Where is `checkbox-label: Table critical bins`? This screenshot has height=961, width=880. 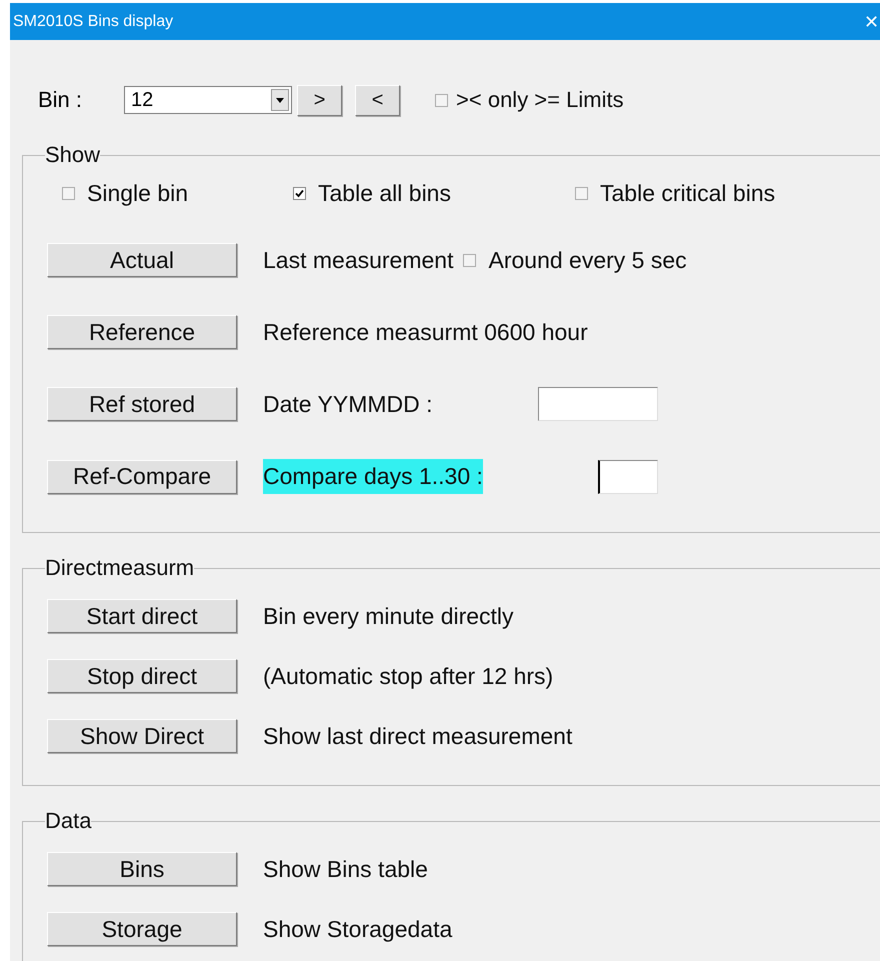
checkbox-label: Table critical bins is located at coordinates (688, 193).